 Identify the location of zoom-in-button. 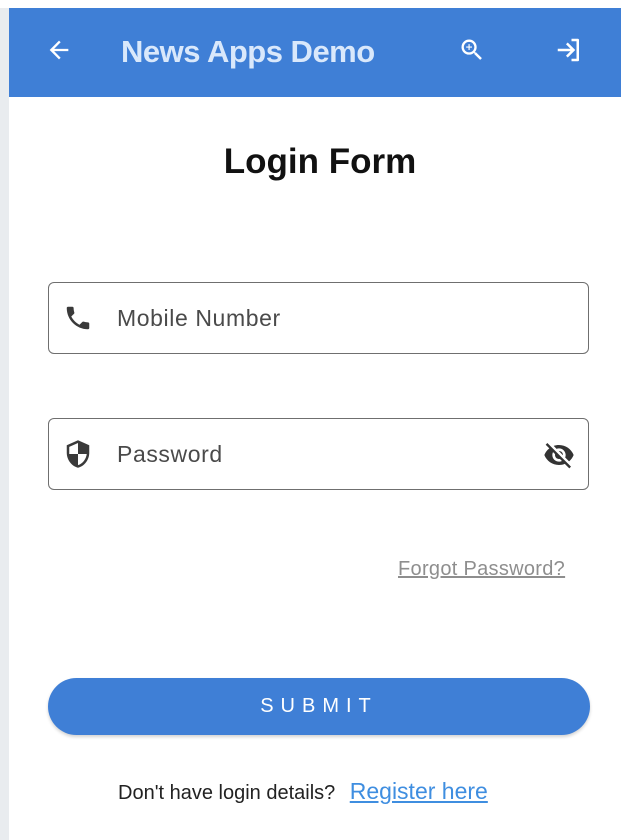
(472, 52).